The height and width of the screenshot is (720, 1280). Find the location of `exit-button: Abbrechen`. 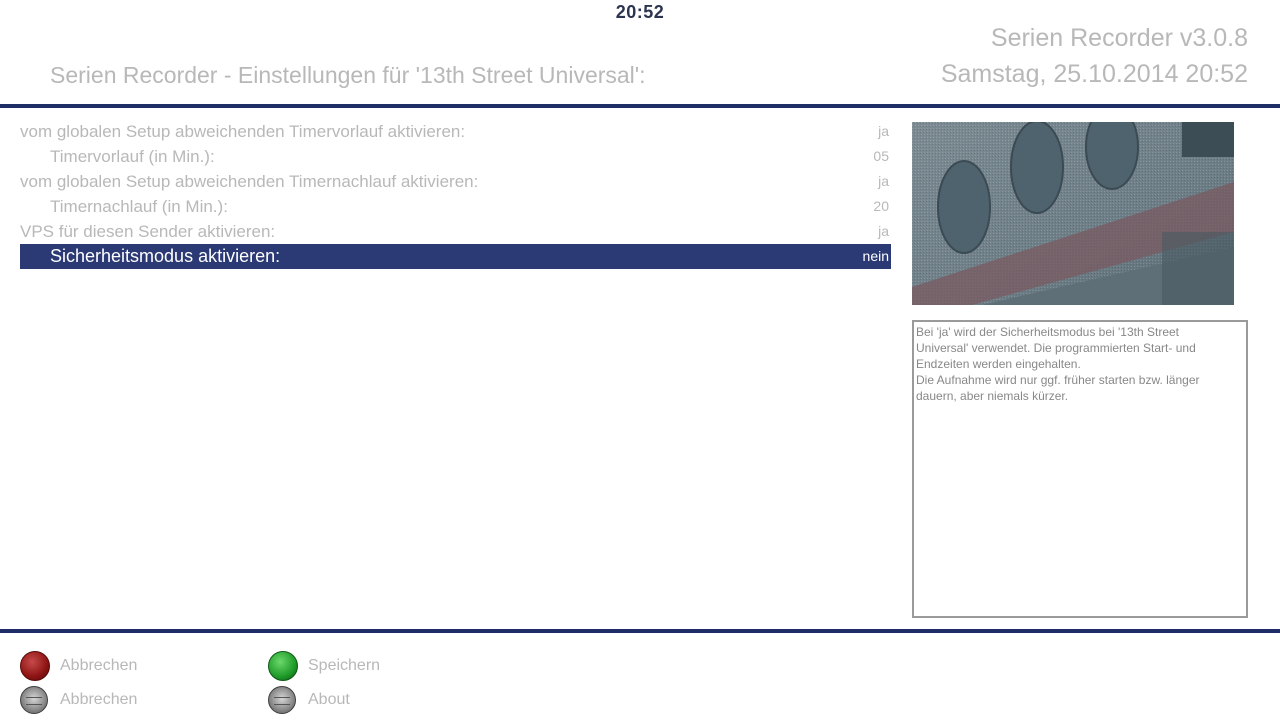

exit-button: Abbrechen is located at coordinates (120, 700).